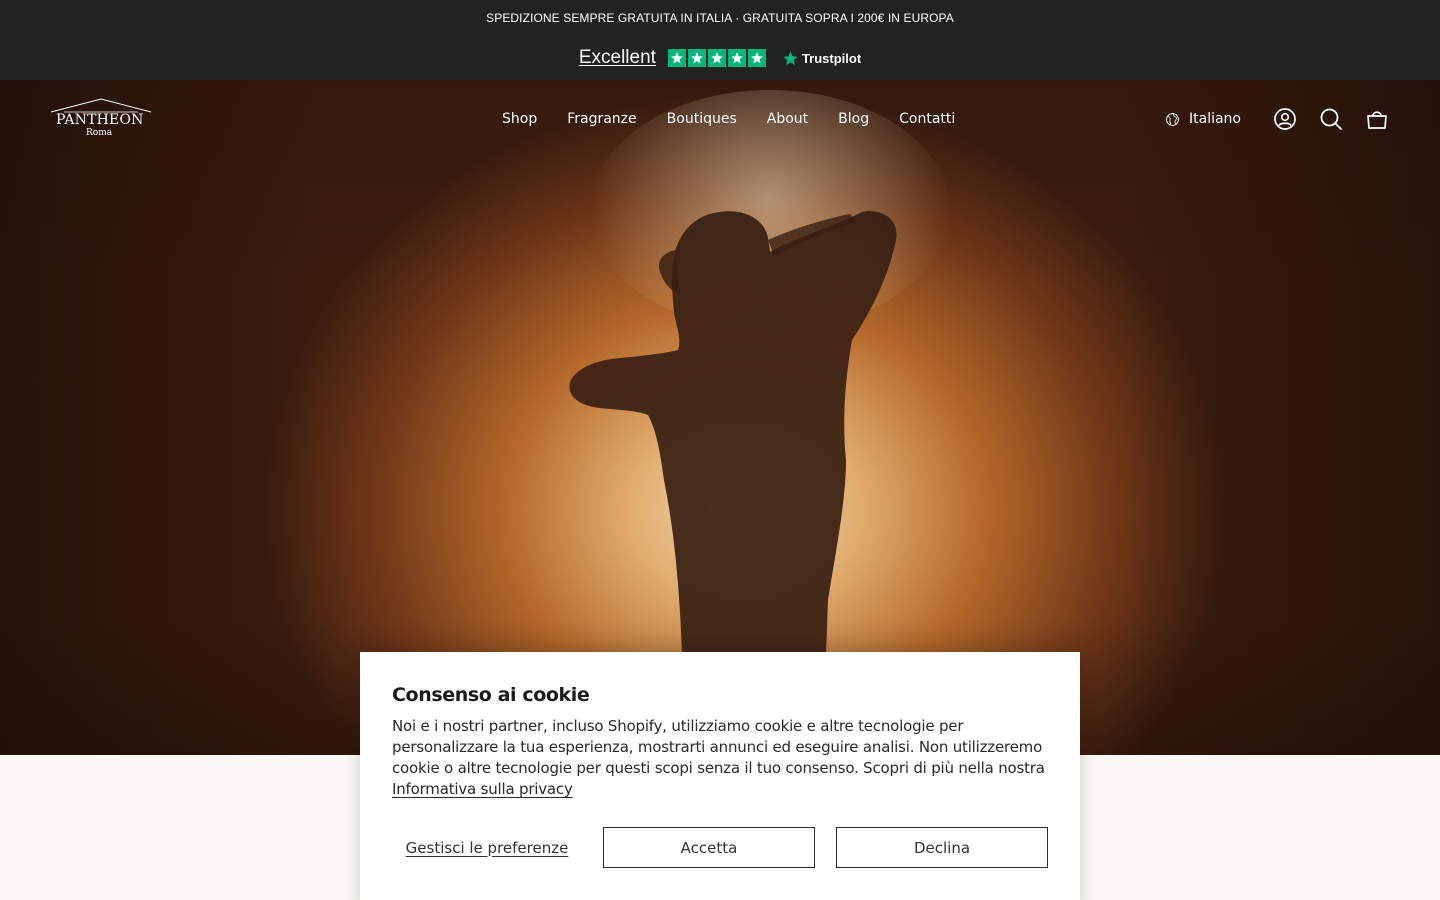 This screenshot has width=1440, height=900. What do you see at coordinates (1215, 119) in the screenshot?
I see `language-label: Italiano` at bounding box center [1215, 119].